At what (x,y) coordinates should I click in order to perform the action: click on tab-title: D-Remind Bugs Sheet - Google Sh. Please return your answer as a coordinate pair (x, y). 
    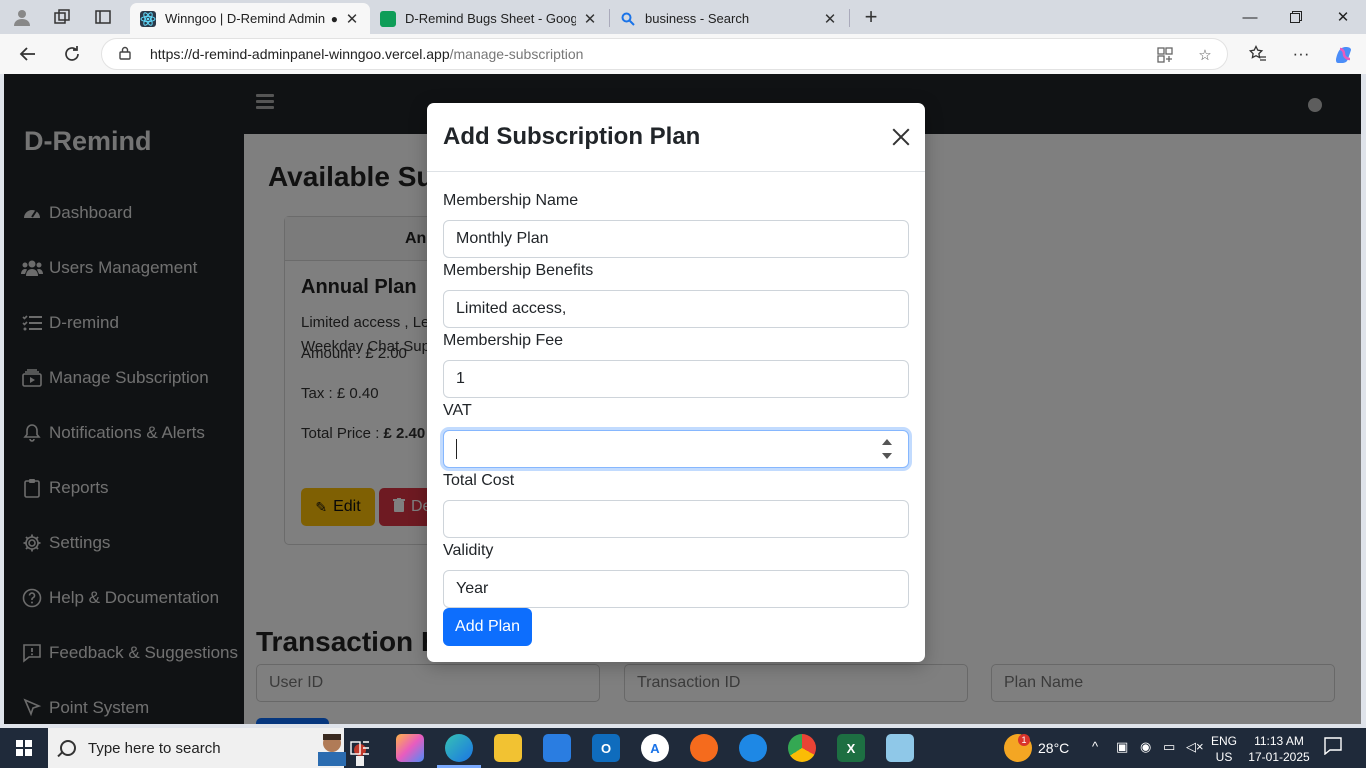
    Looking at the image, I should click on (490, 18).